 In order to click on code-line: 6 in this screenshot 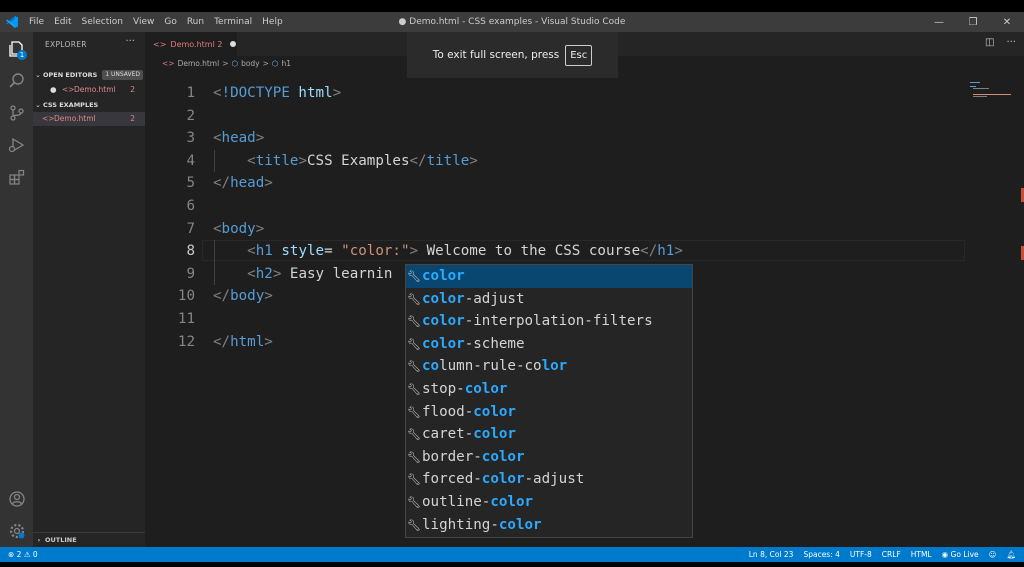, I will do `click(555, 206)`.